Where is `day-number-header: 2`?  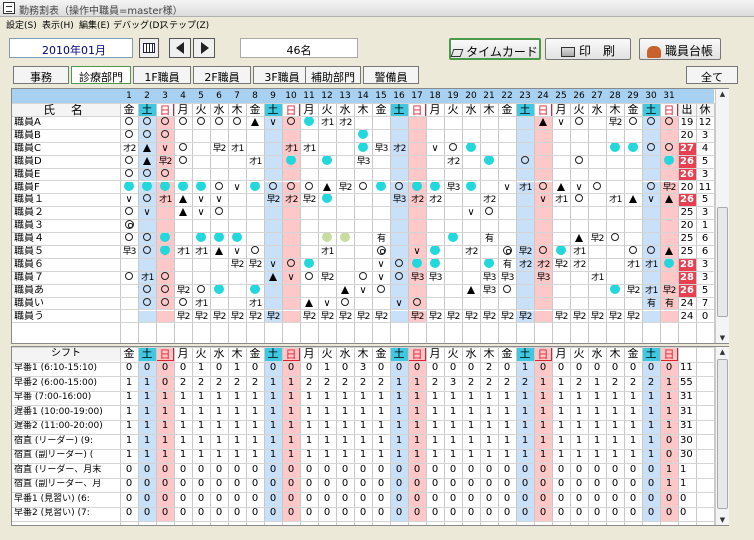
day-number-header: 2 is located at coordinates (147, 96).